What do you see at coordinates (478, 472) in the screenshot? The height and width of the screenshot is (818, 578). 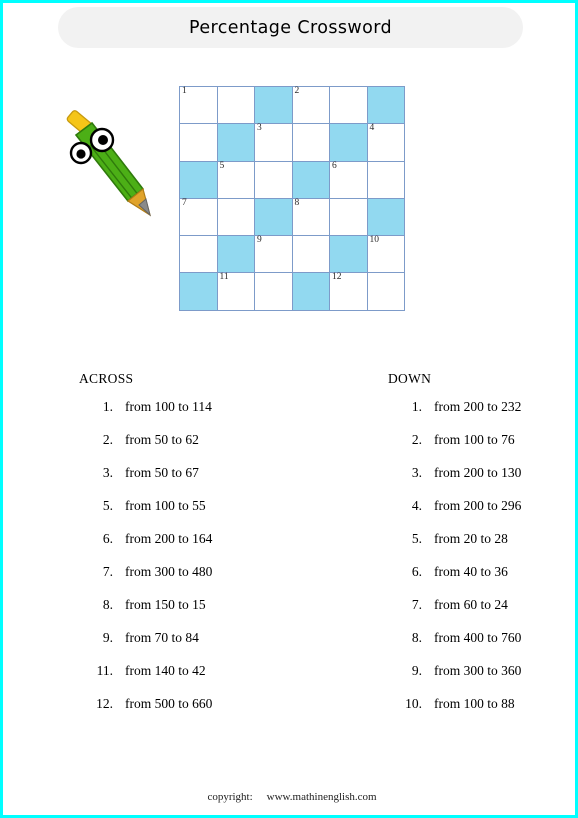 I see `clue-text: from 200 to 130` at bounding box center [478, 472].